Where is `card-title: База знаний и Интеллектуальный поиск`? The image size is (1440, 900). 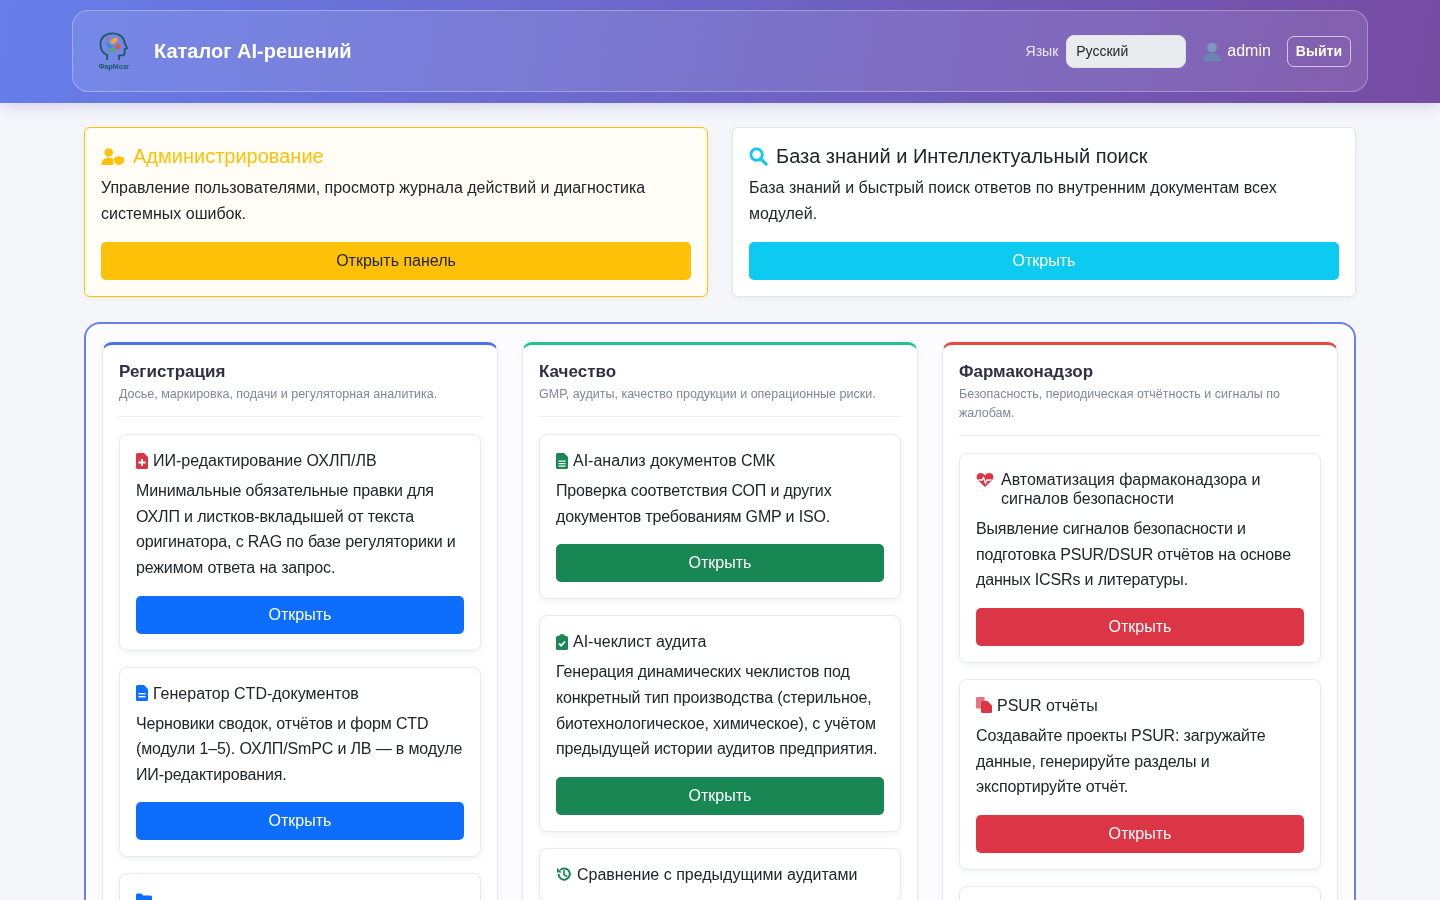 card-title: База знаний и Интеллектуальный поиск is located at coordinates (962, 156).